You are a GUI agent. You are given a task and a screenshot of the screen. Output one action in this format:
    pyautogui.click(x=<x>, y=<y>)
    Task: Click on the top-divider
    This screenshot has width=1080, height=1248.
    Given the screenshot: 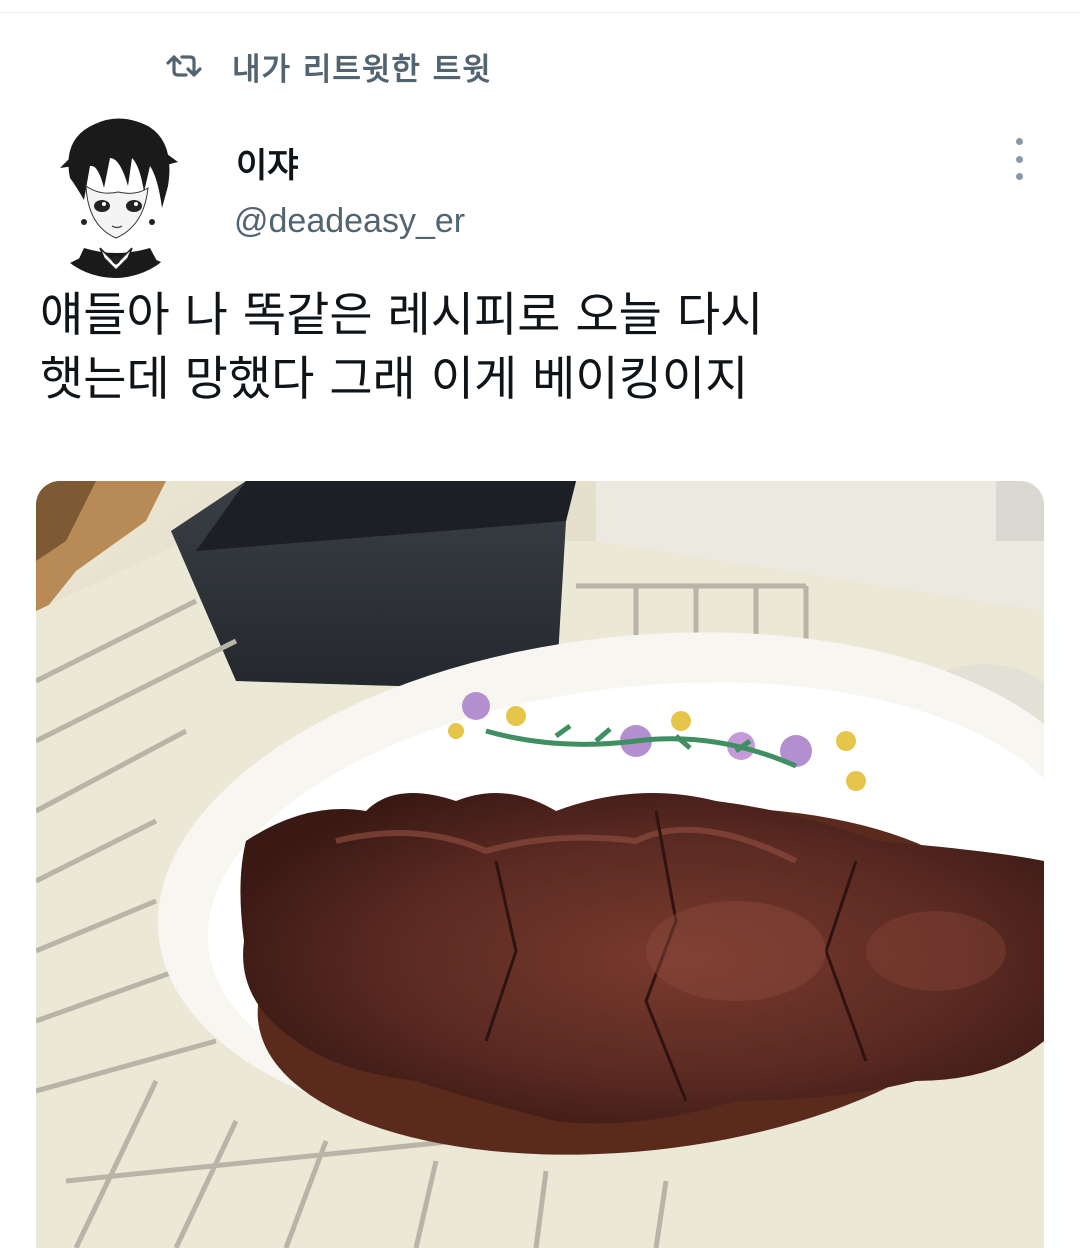 What is the action you would take?
    pyautogui.click(x=540, y=12)
    